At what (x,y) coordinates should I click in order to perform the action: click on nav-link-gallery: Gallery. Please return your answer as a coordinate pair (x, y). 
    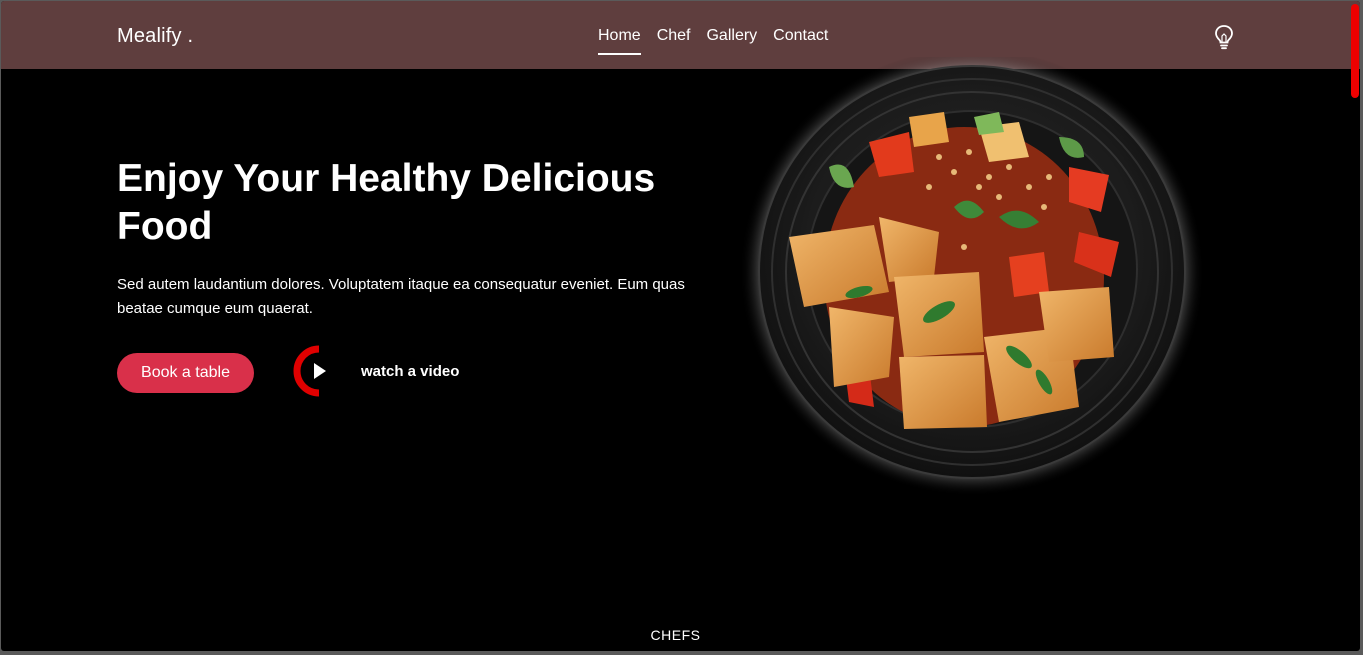
    Looking at the image, I should click on (731, 41).